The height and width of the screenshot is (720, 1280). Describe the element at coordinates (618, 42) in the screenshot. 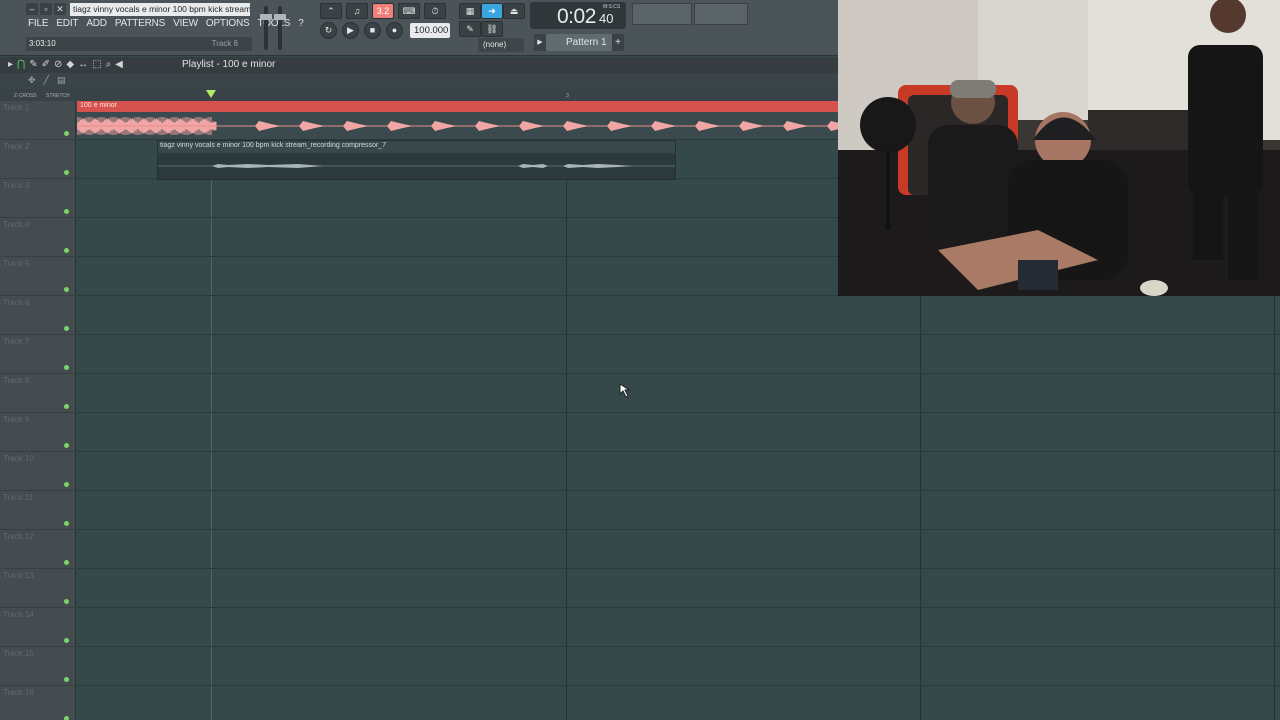

I see `pattern-add-icon: +` at that location.